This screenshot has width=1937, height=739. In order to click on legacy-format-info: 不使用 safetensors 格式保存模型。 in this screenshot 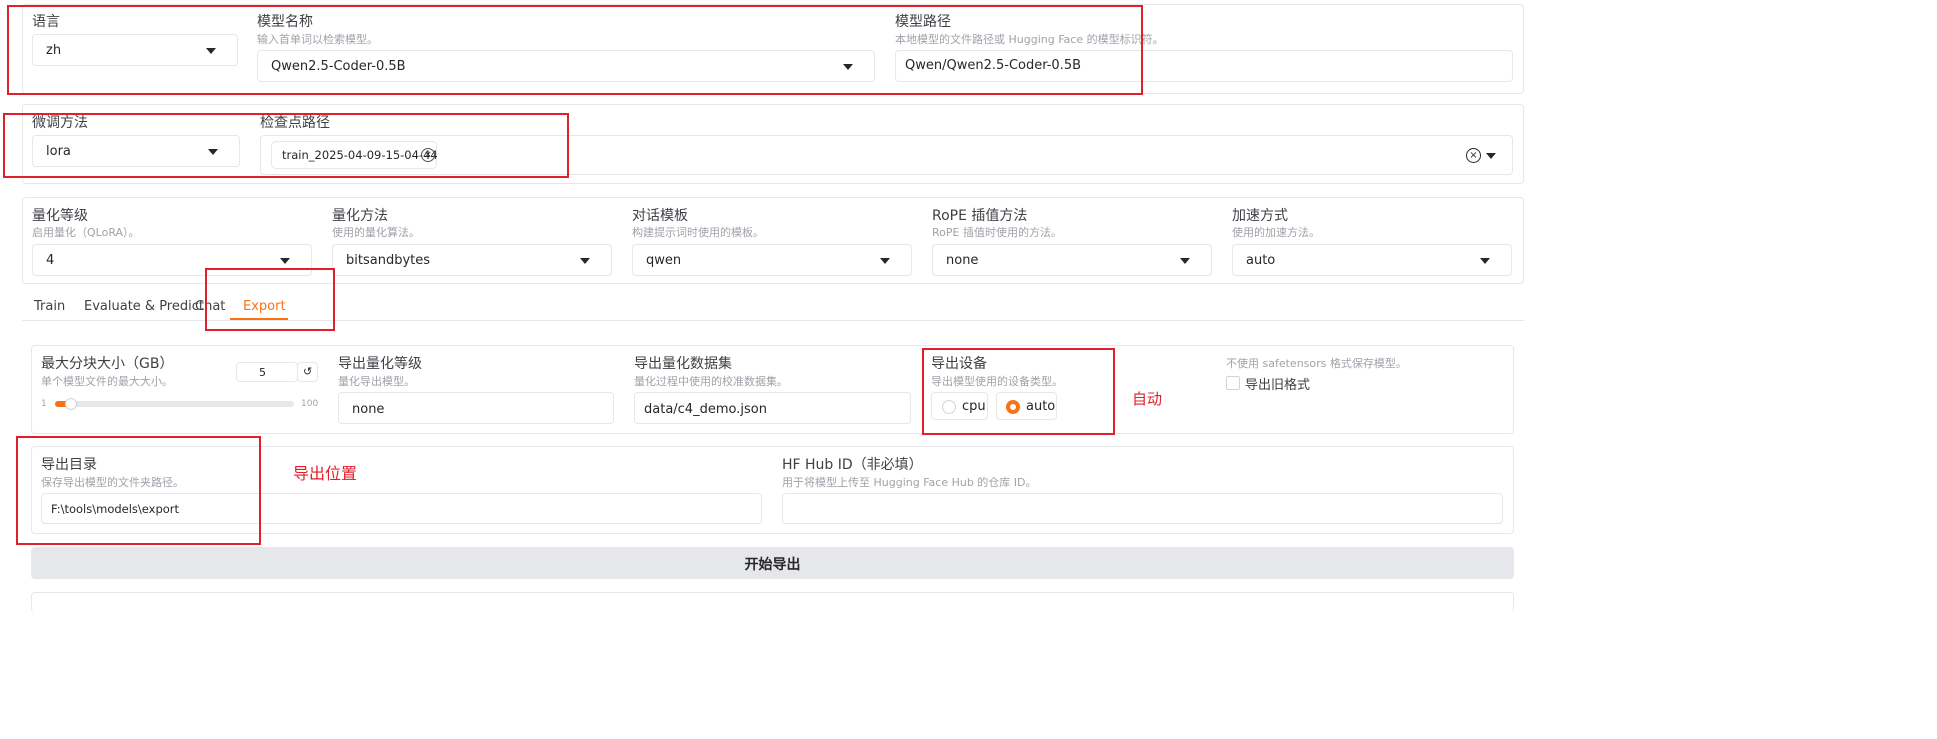, I will do `click(1316, 363)`.